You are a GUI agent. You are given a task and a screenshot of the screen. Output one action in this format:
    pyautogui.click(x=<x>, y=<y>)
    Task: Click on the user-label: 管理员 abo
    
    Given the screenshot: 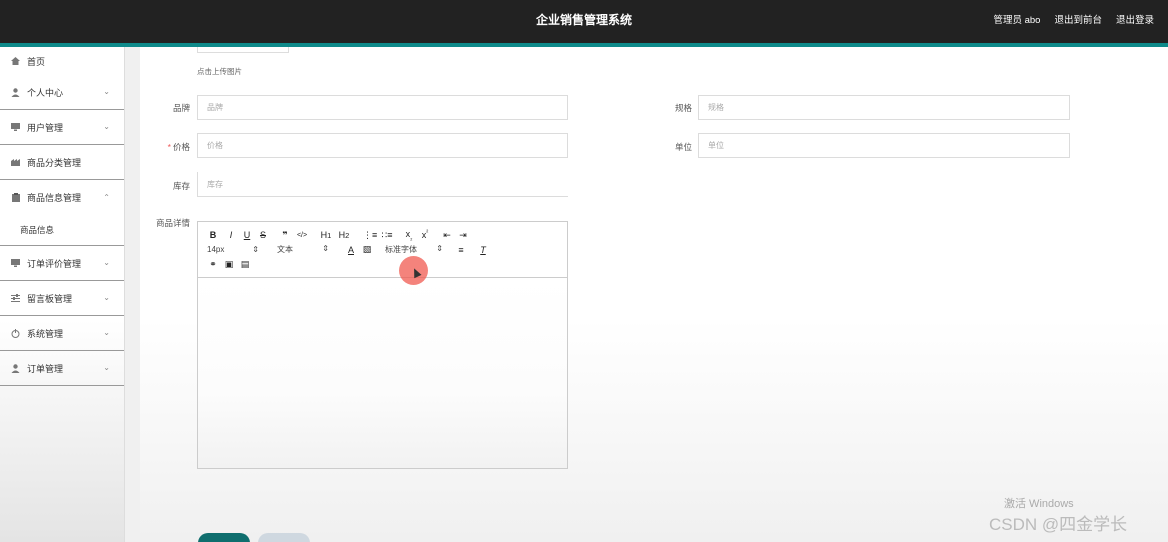 What is the action you would take?
    pyautogui.click(x=1017, y=20)
    